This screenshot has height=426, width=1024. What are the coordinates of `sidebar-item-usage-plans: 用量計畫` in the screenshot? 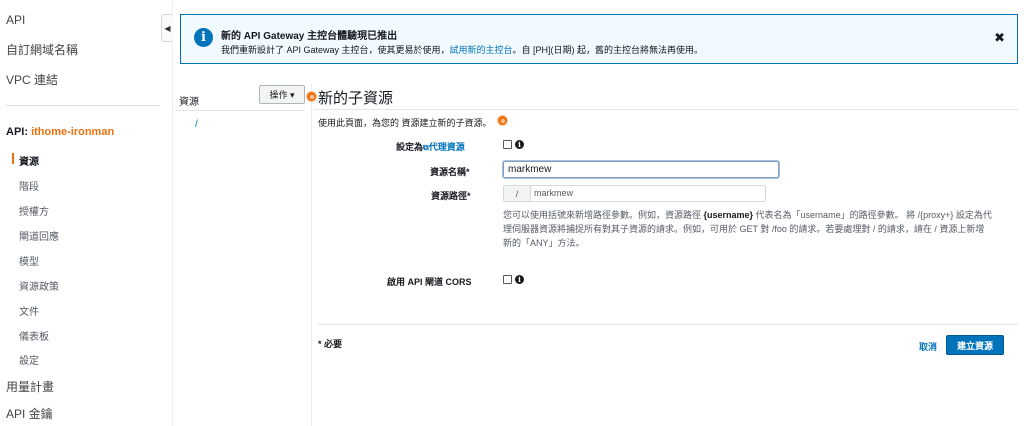 It's located at (30, 386).